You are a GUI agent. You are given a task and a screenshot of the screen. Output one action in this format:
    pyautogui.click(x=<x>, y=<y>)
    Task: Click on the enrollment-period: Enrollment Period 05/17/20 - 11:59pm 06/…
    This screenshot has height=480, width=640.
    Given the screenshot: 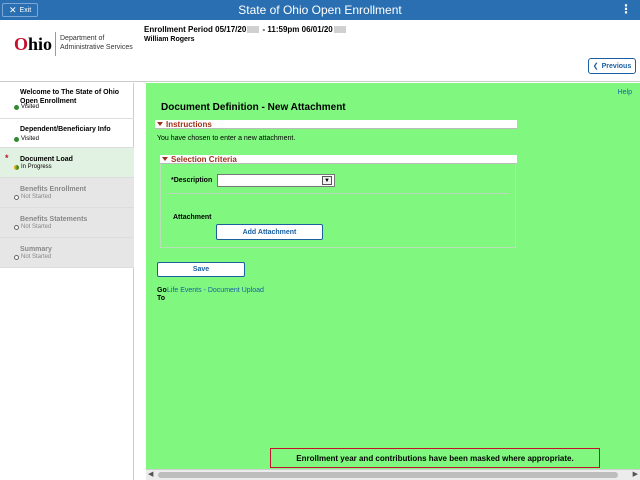 What is the action you would take?
    pyautogui.click(x=245, y=29)
    